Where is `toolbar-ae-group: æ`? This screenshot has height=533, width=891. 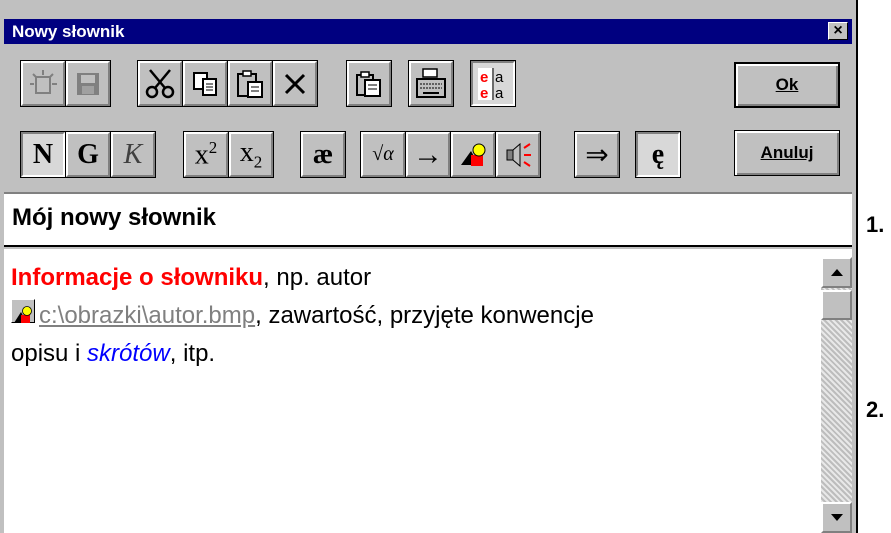 toolbar-ae-group: æ is located at coordinates (323, 154).